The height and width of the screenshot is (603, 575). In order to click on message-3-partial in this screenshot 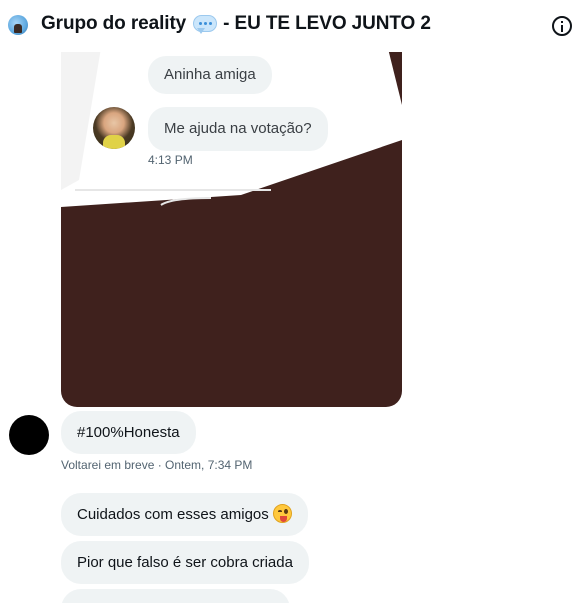, I will do `click(175, 596)`.